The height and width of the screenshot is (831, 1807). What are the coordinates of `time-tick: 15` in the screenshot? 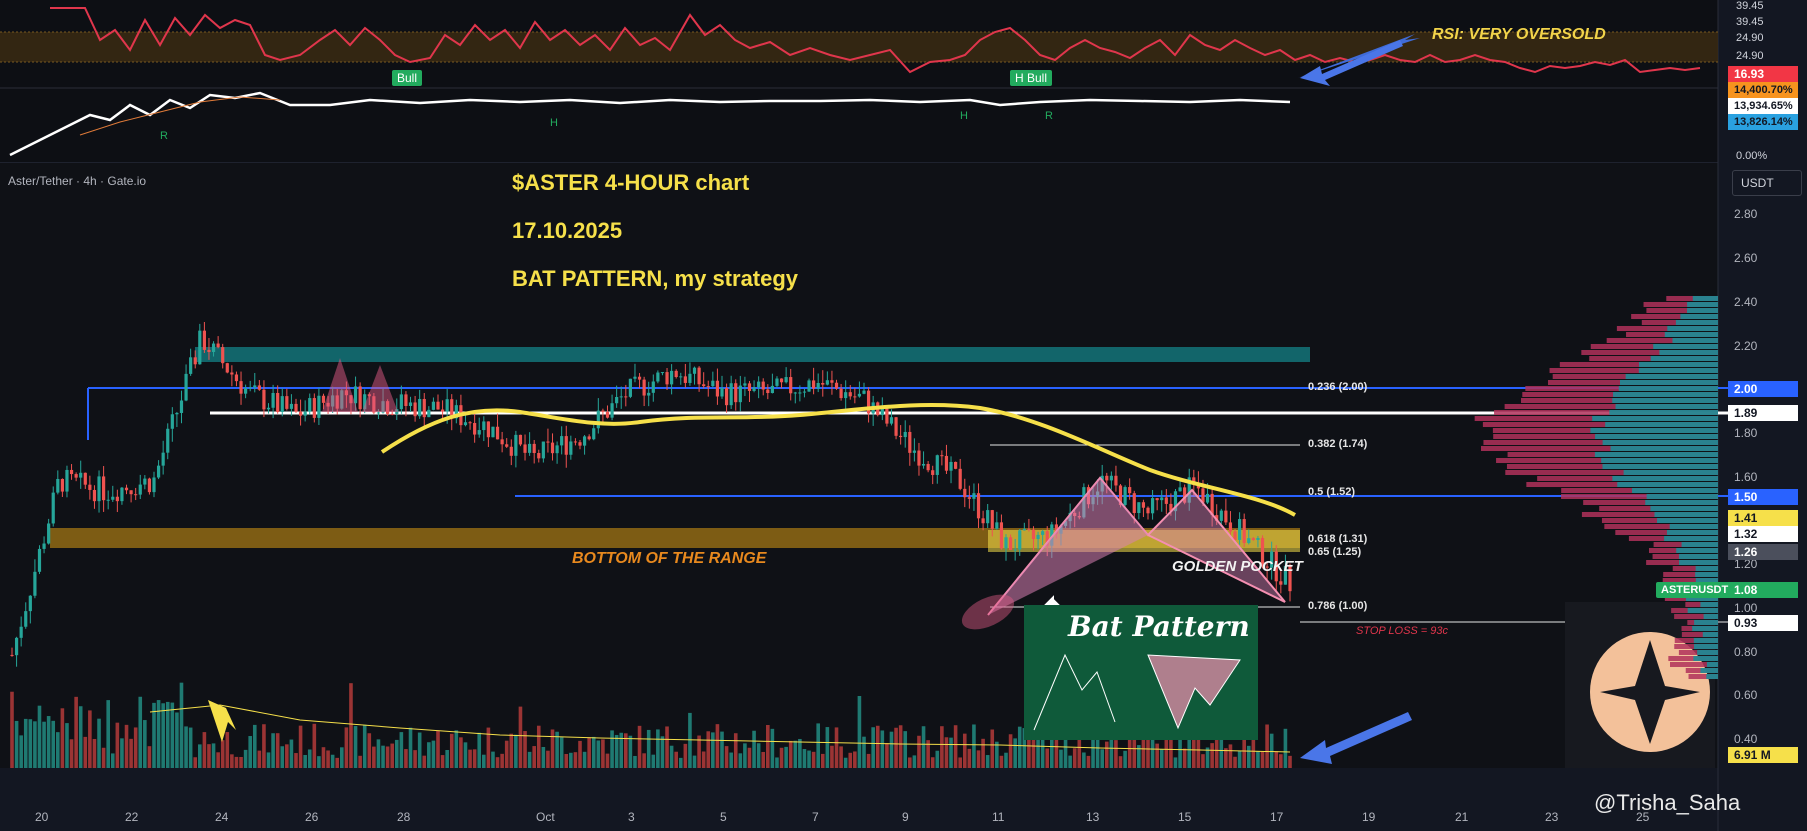 It's located at (1185, 817).